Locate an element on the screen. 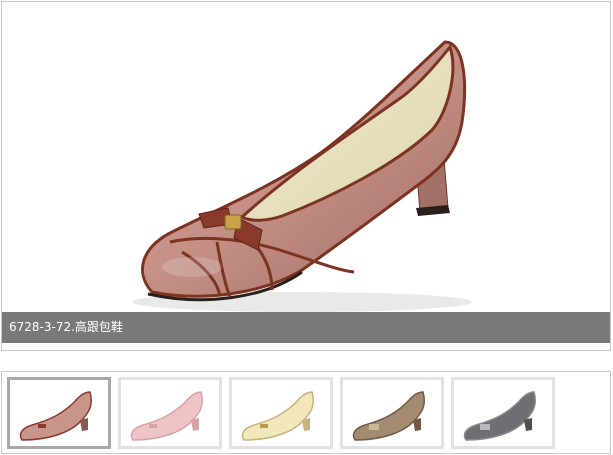 The width and height of the screenshot is (613, 455). cream-pump-shoe-thumb-icon is located at coordinates (277, 416).